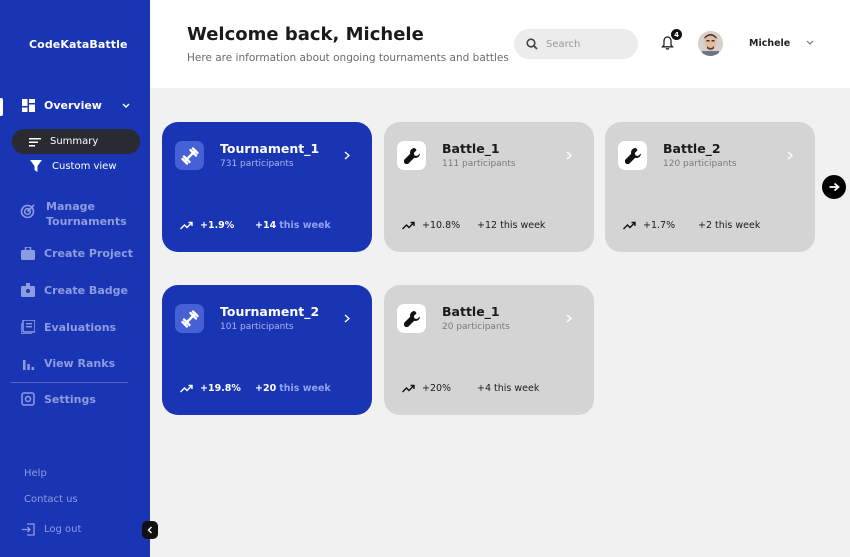 The height and width of the screenshot is (557, 850). I want to click on sidebar-item-label: Create Badge, so click(86, 290).